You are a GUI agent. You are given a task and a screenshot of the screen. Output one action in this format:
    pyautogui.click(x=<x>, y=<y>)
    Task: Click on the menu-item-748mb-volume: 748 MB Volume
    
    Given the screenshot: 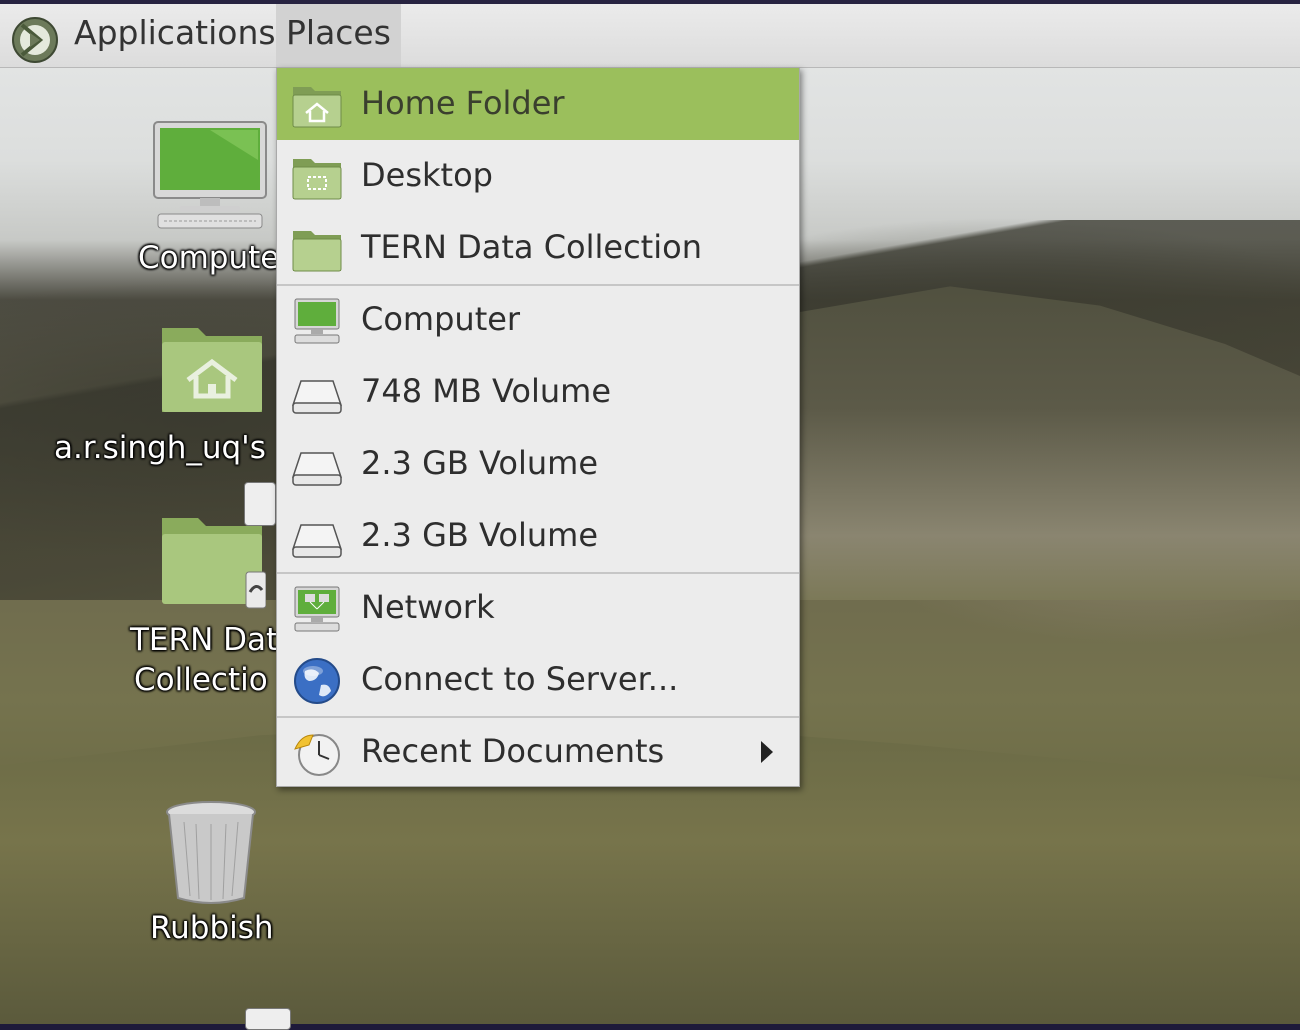 What is the action you would take?
    pyautogui.click(x=538, y=392)
    